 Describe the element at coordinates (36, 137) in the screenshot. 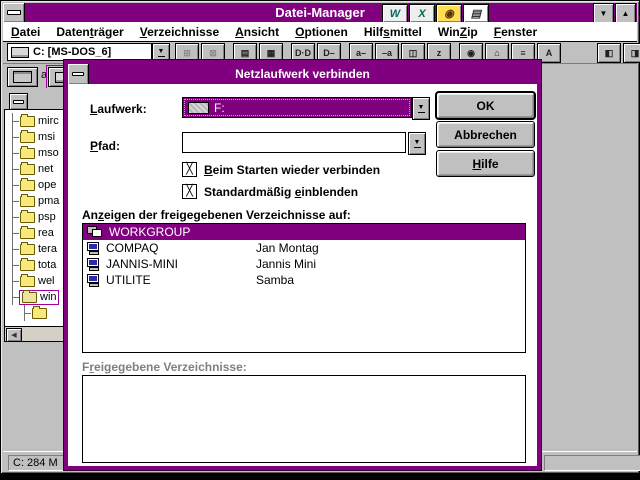

I see `tree-row-msi: msi` at that location.